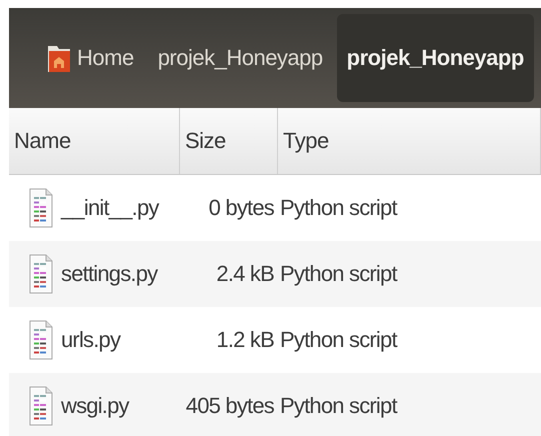 This screenshot has height=436, width=541. Describe the element at coordinates (110, 208) in the screenshot. I see `file-name: __init__.py` at that location.